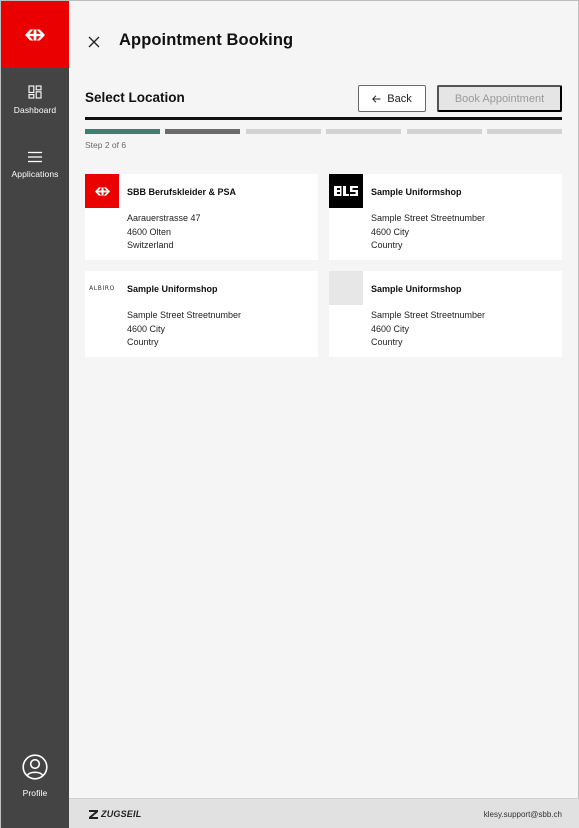 Image resolution: width=579 pixels, height=828 pixels. Describe the element at coordinates (399, 98) in the screenshot. I see `back-button-label: Back` at that location.